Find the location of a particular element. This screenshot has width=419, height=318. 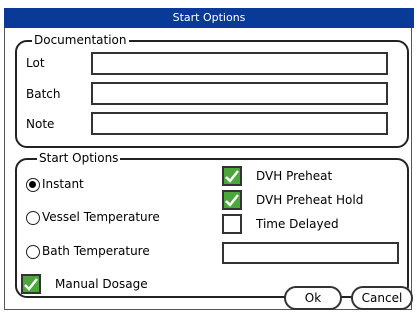

checkbox-empty-icon is located at coordinates (232, 224).